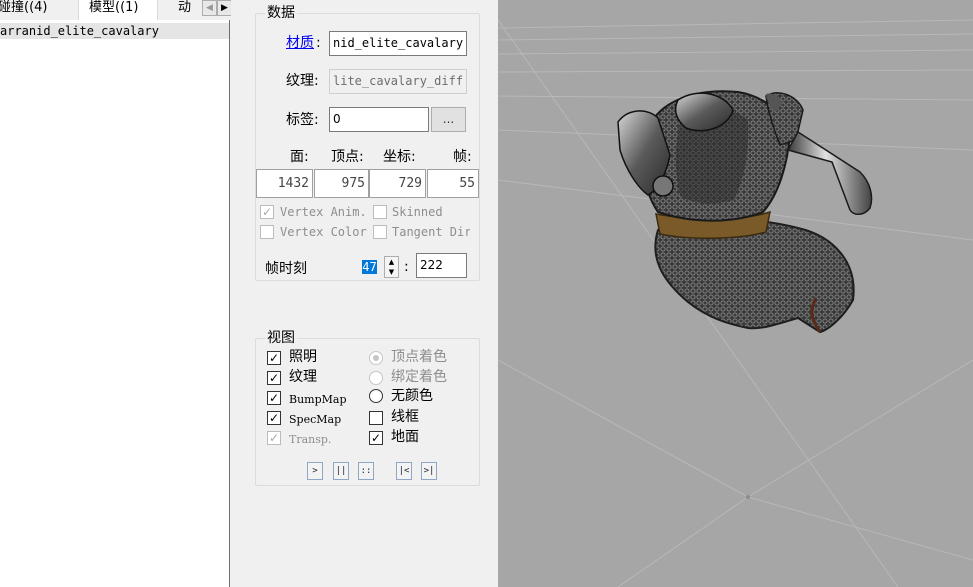  I want to click on scroll-left-icon: ◀, so click(209, 8).